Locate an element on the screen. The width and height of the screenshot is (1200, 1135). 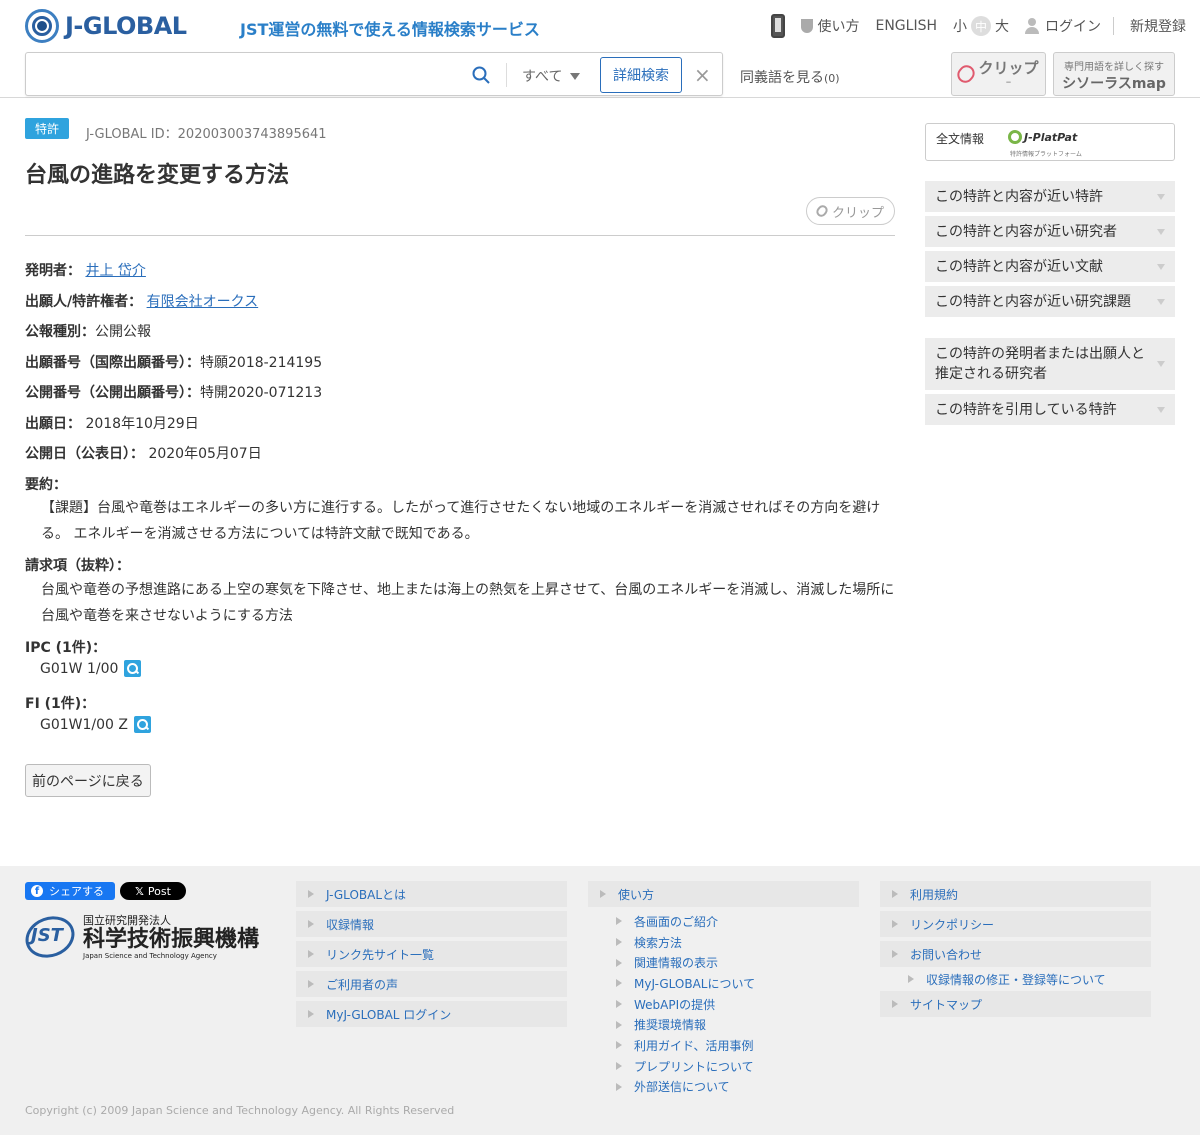
sidebar-item-similar-patents: この特許と内容が近い特許 is located at coordinates (1050, 196).